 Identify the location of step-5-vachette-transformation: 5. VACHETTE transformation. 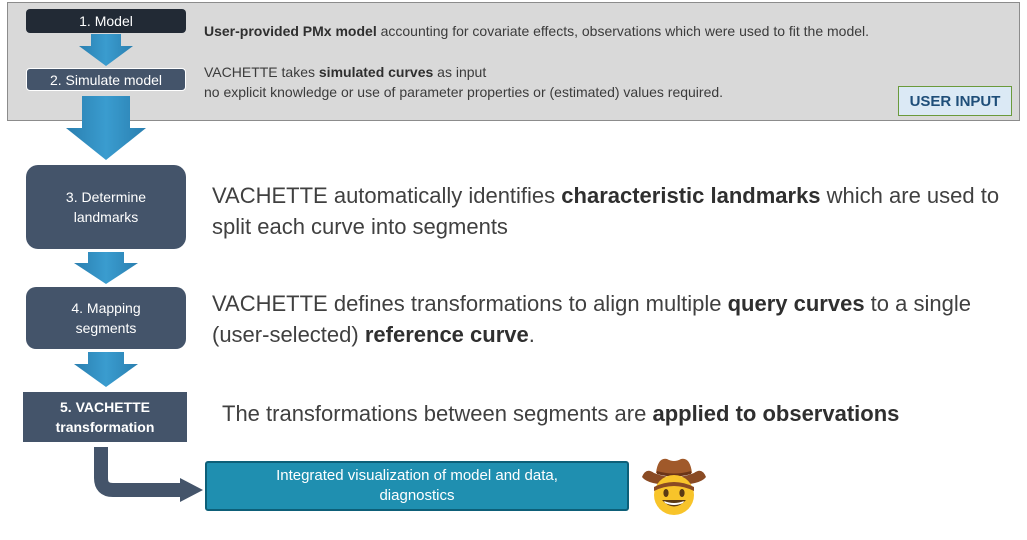
(105, 417).